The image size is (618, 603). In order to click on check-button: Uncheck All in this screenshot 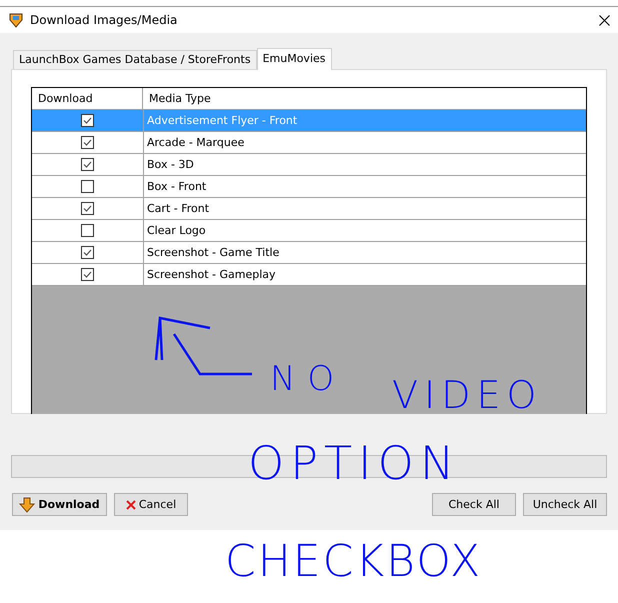, I will do `click(565, 504)`.